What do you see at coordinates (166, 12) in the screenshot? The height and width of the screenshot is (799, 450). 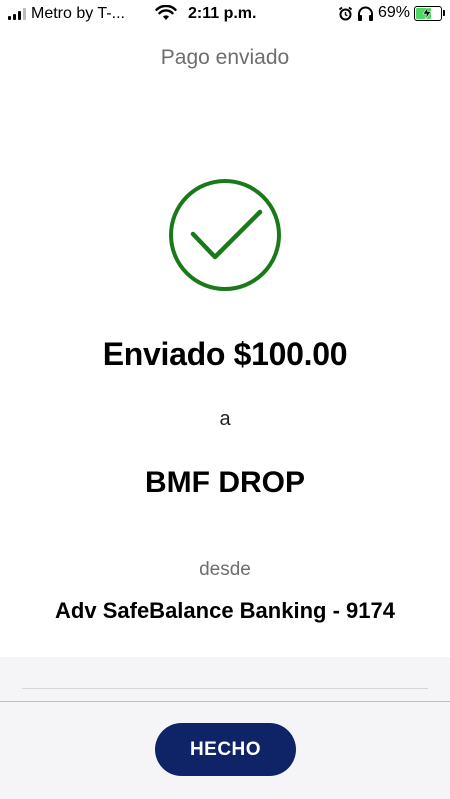 I see `wifi-icon` at bounding box center [166, 12].